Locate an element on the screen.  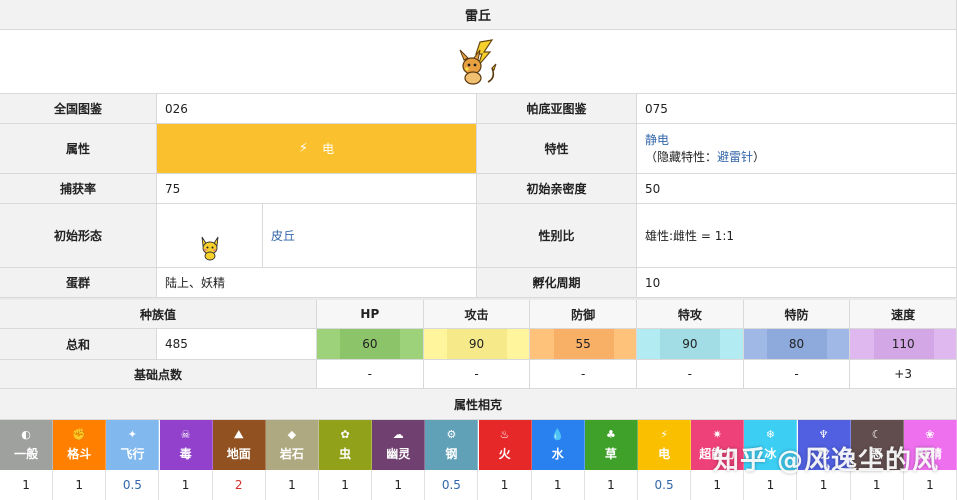
stat-value-0: 60 is located at coordinates (370, 344).